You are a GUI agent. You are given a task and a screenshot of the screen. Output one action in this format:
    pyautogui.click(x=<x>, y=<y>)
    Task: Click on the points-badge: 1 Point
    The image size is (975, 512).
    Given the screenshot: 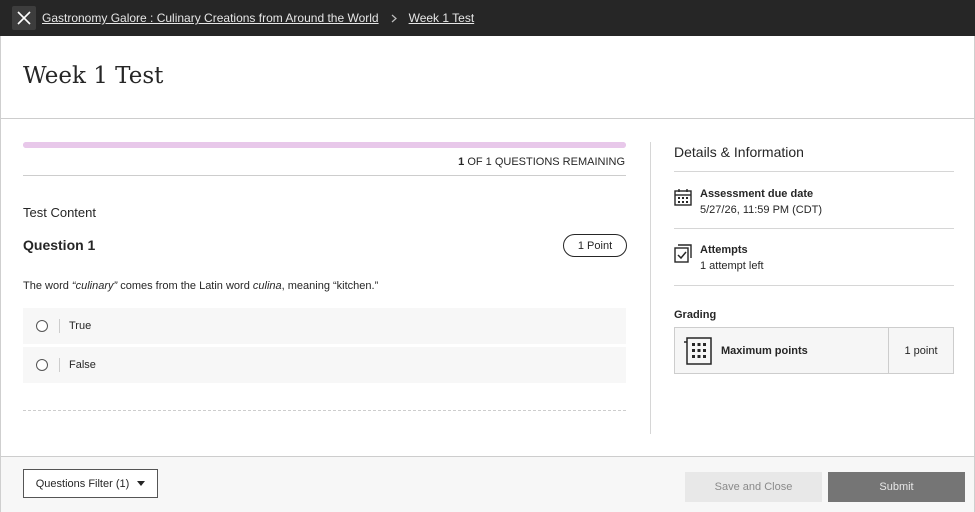 What is the action you would take?
    pyautogui.click(x=595, y=245)
    